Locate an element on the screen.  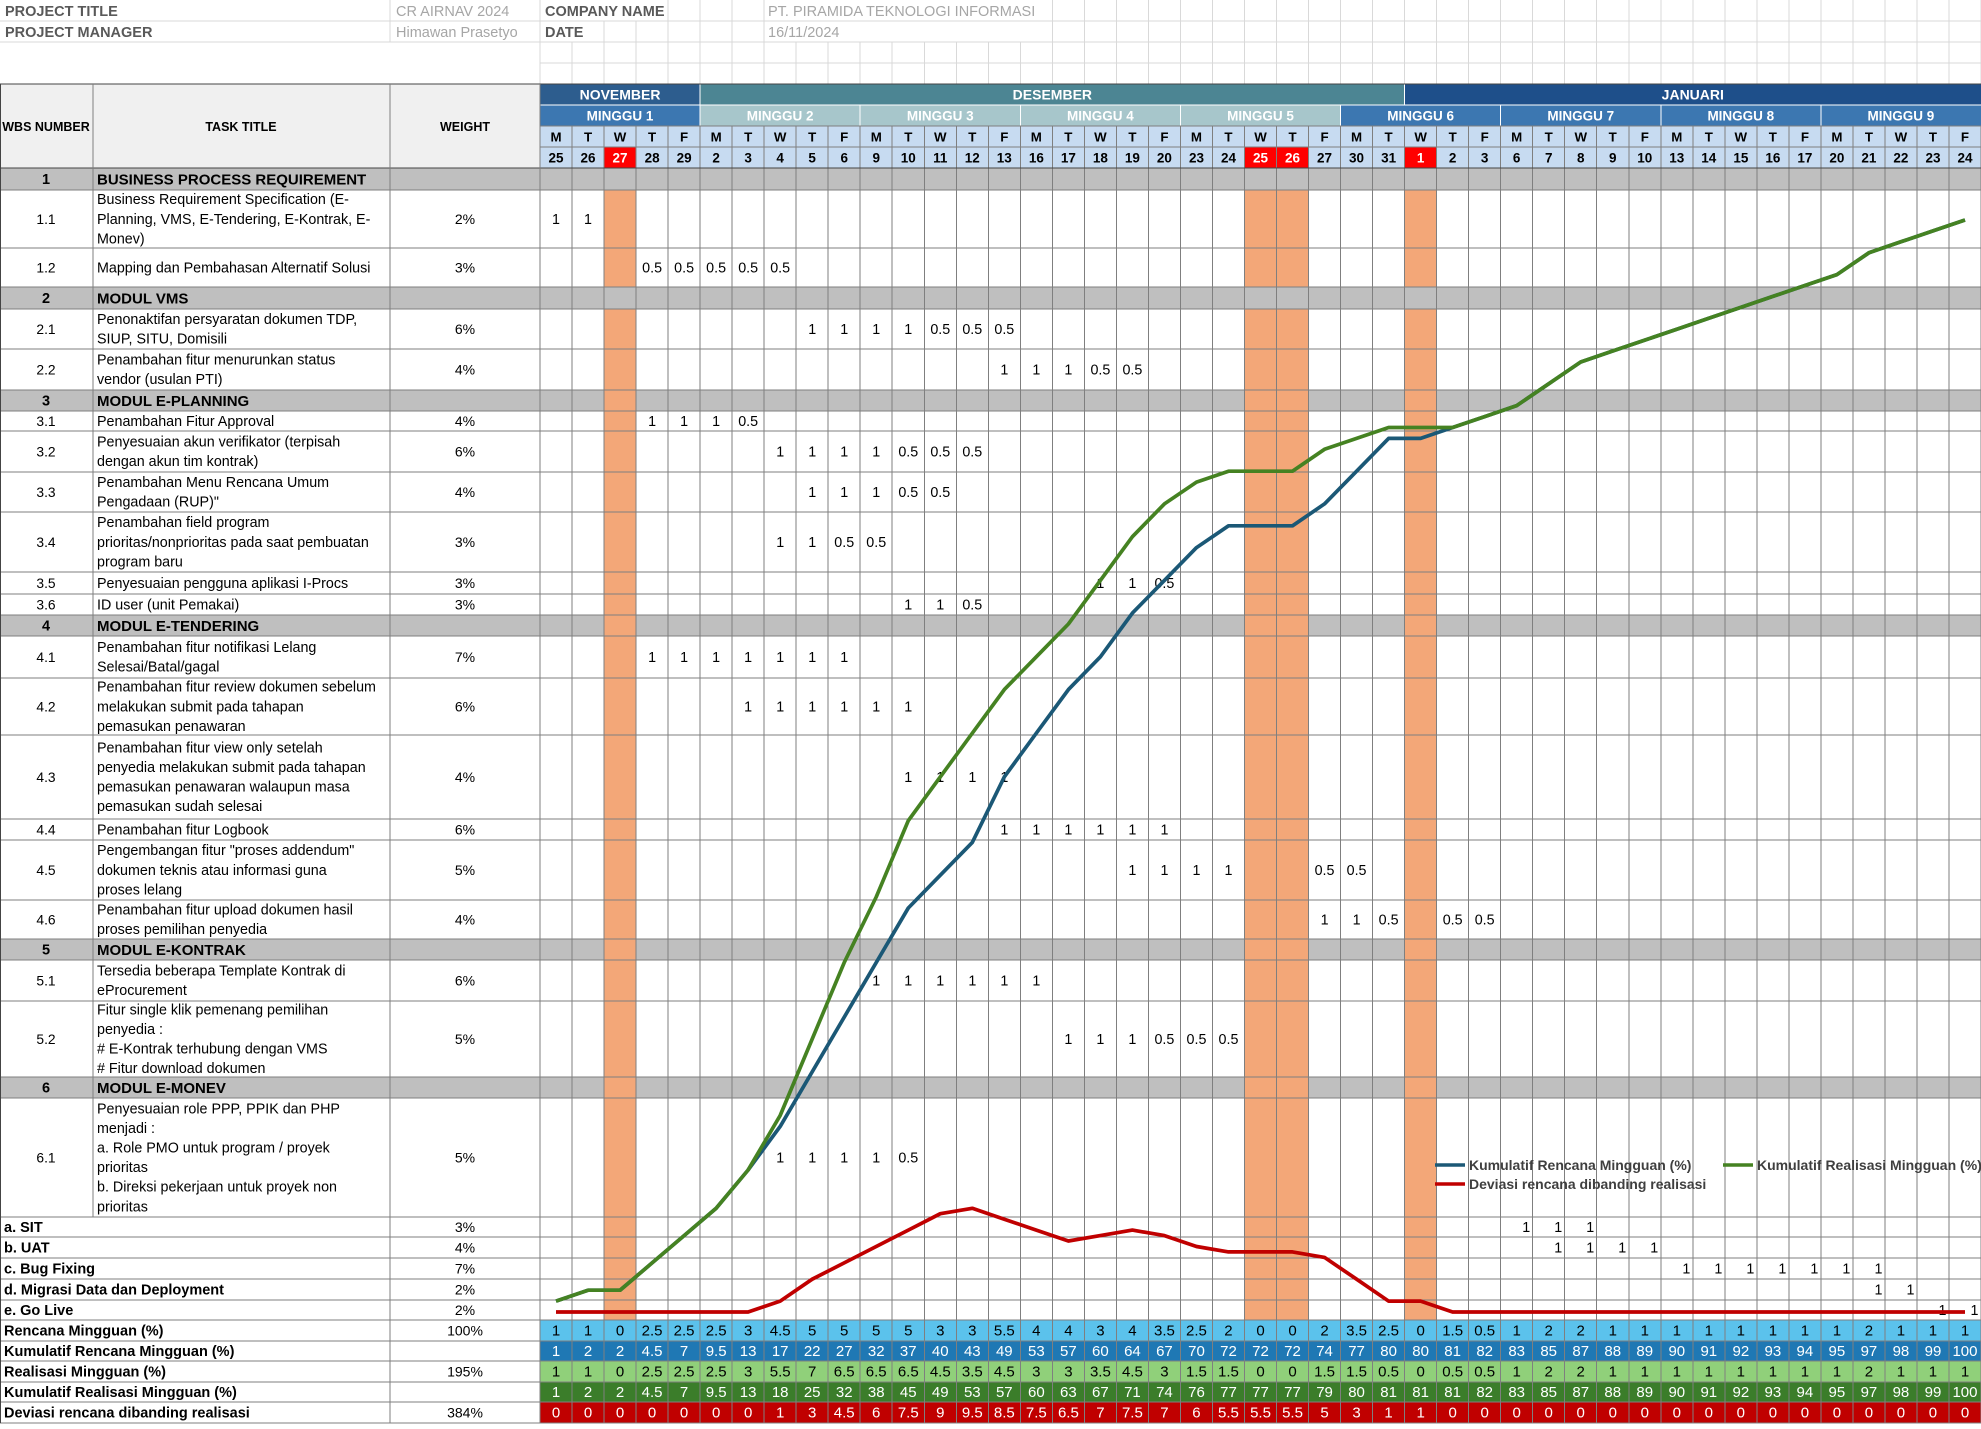
svg-text: COMPANY NAME is located at coordinates (605, 12).